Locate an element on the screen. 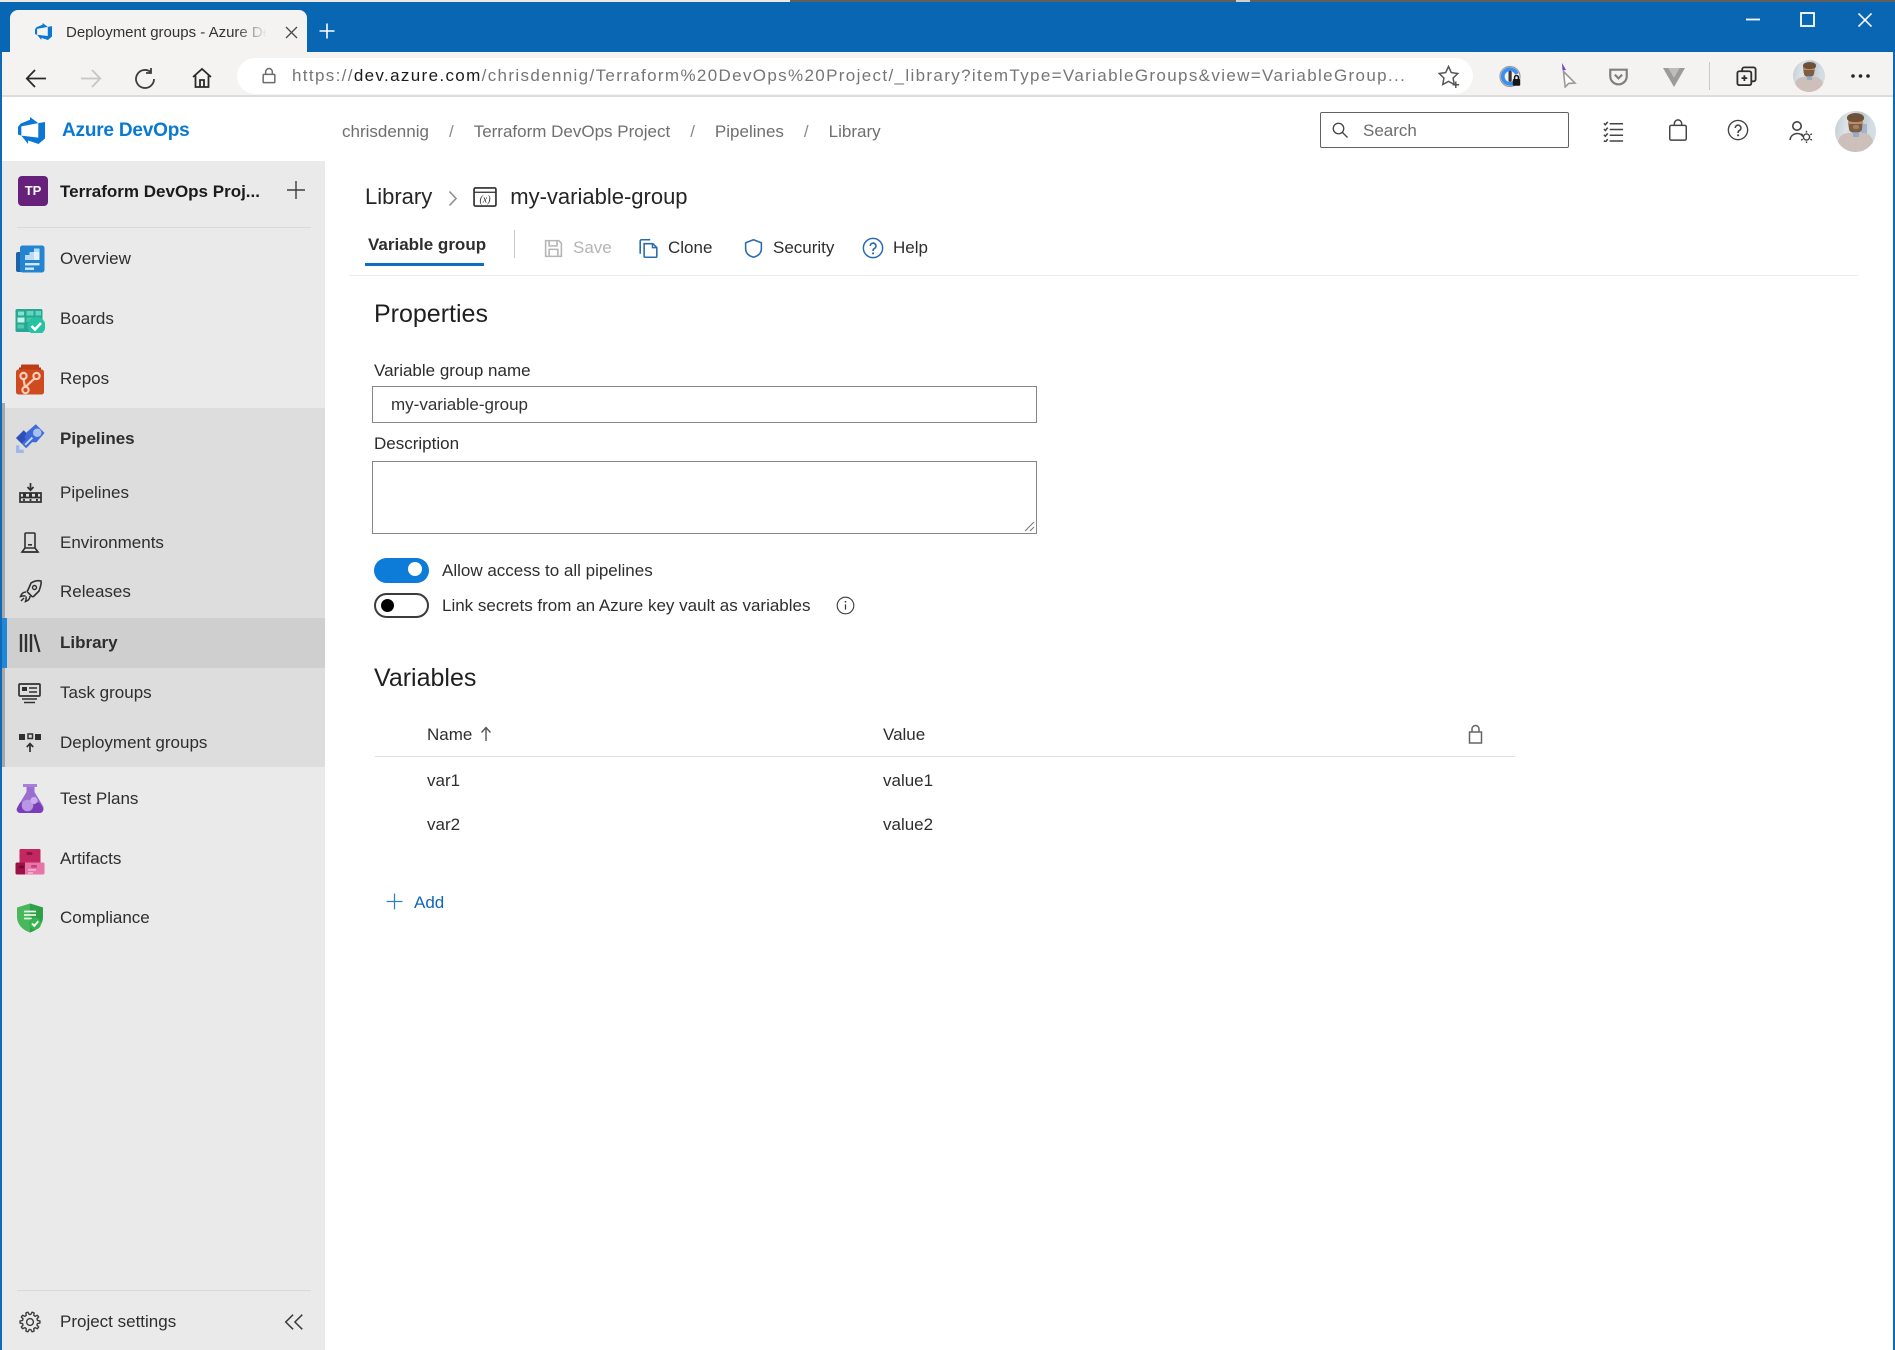 This screenshot has width=1895, height=1350. svg-text: (x) is located at coordinates (486, 200).